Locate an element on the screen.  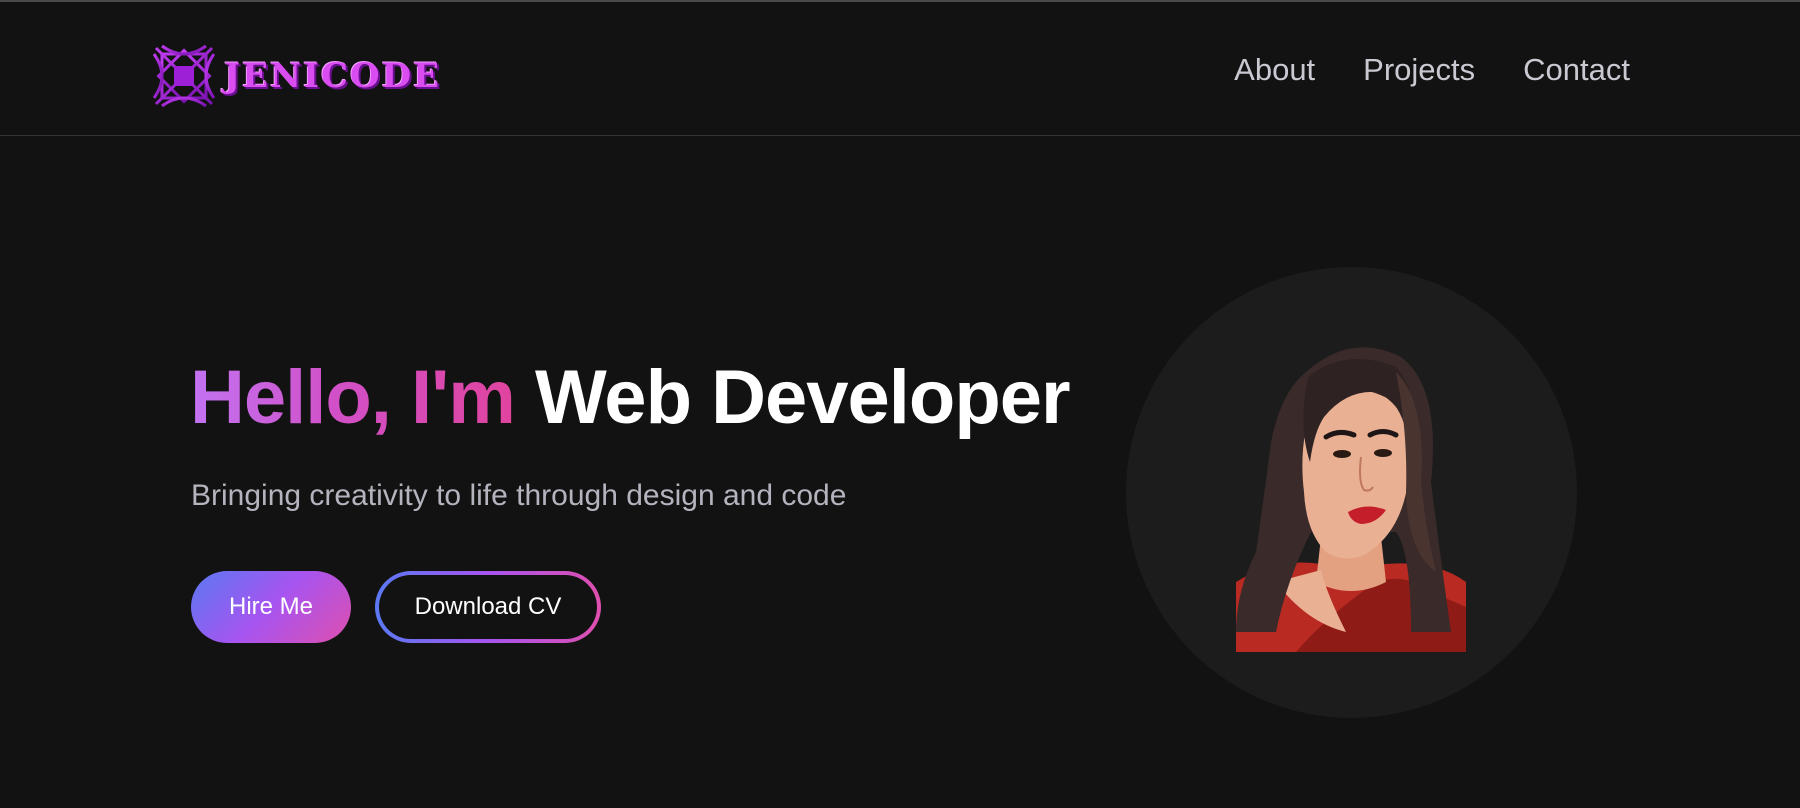
hero-role: Web Developer is located at coordinates (802, 397).